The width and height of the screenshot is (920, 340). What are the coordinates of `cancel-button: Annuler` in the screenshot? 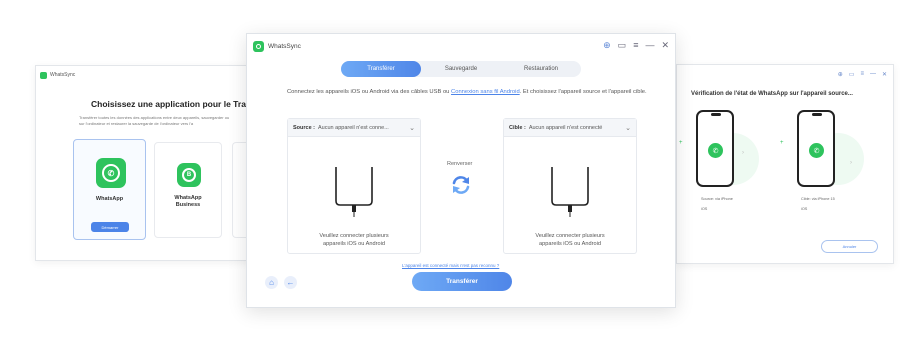 It's located at (849, 246).